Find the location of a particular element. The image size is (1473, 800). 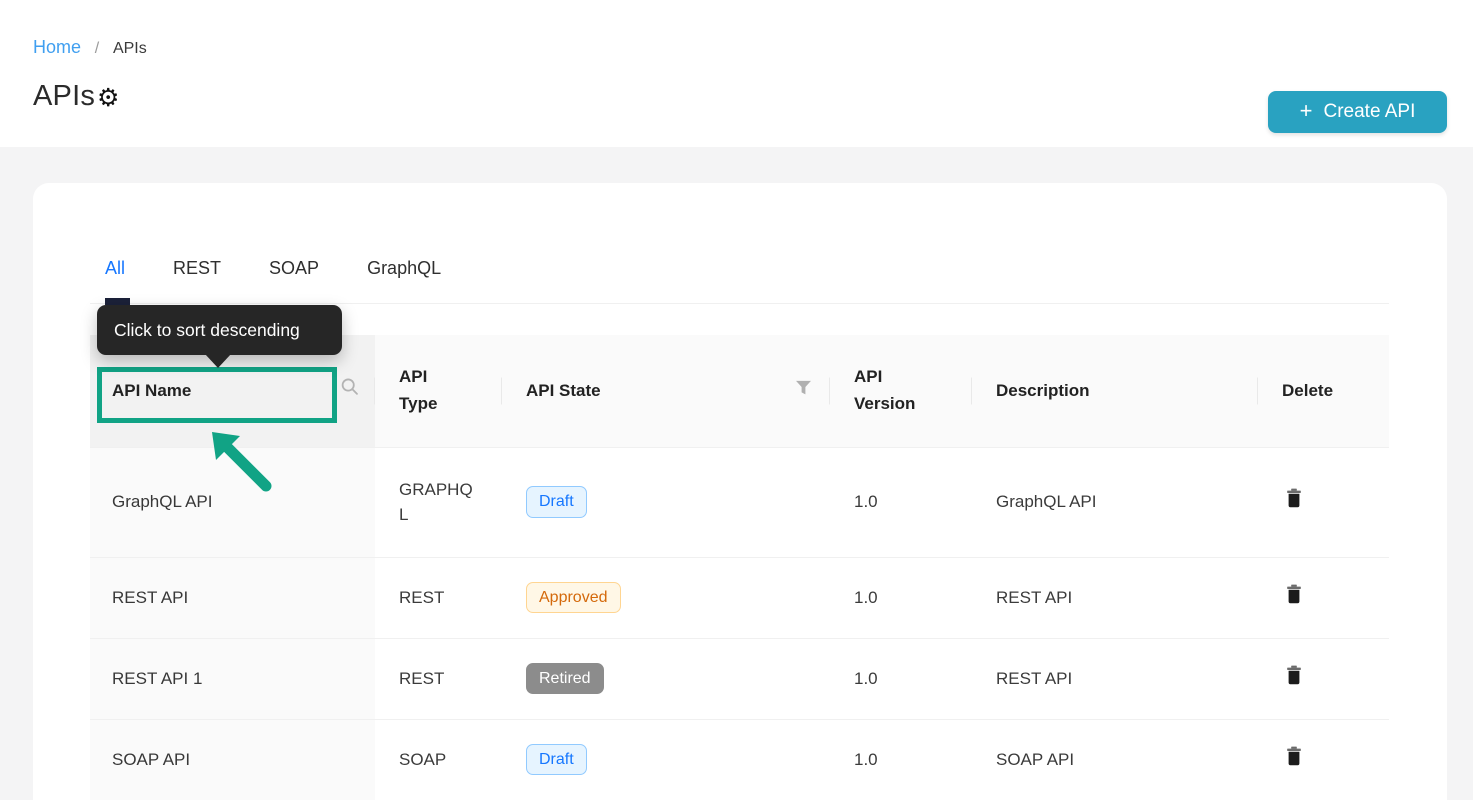

column-header-delete: Delete is located at coordinates (1323, 391).